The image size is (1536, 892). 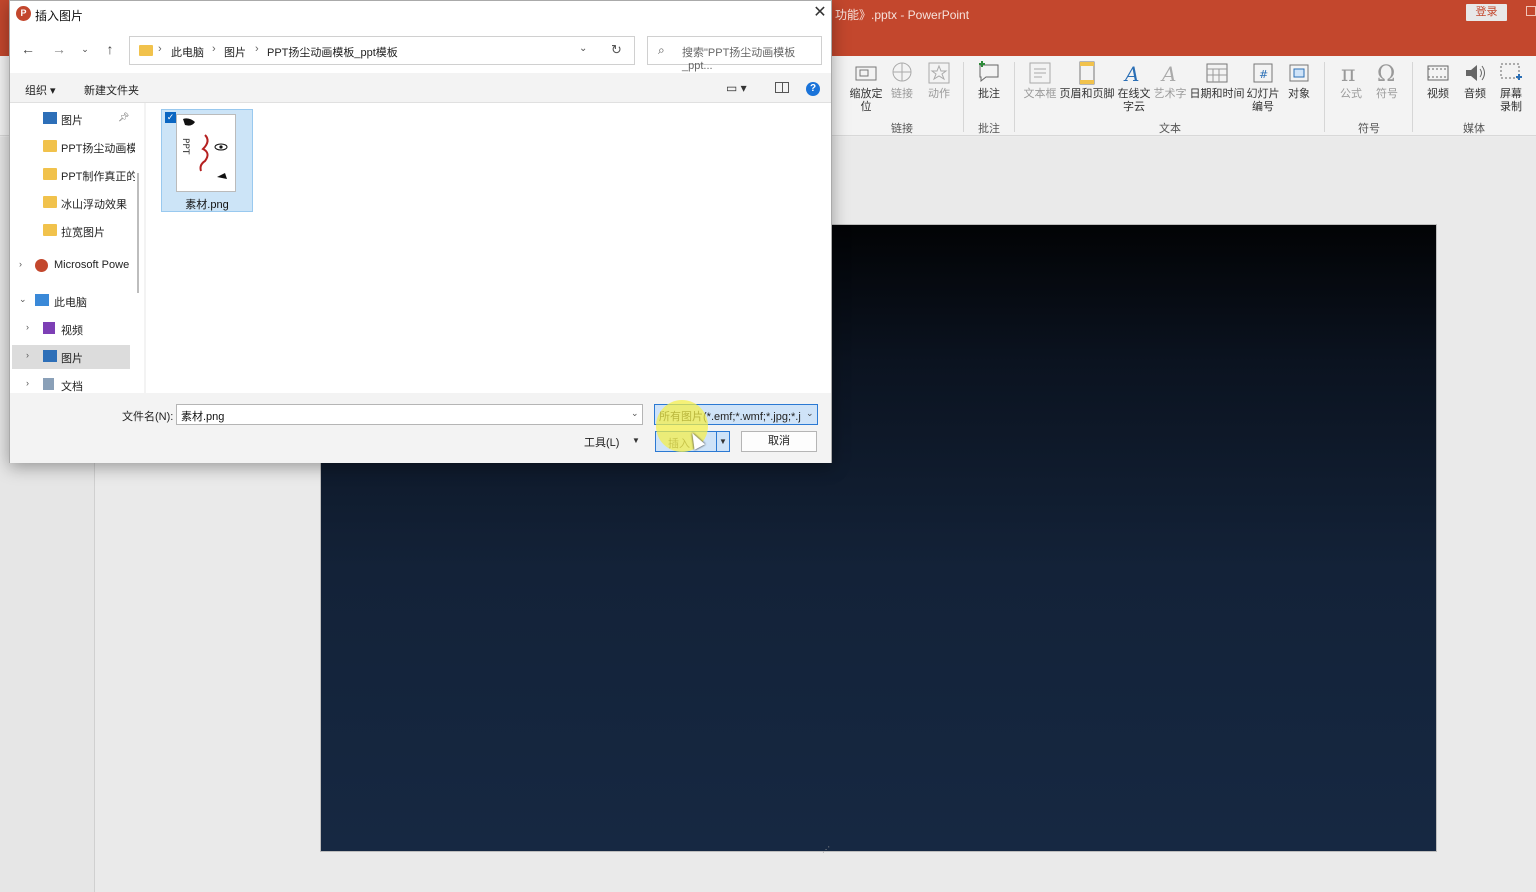 I want to click on login-button: 登录, so click(x=1486, y=12).